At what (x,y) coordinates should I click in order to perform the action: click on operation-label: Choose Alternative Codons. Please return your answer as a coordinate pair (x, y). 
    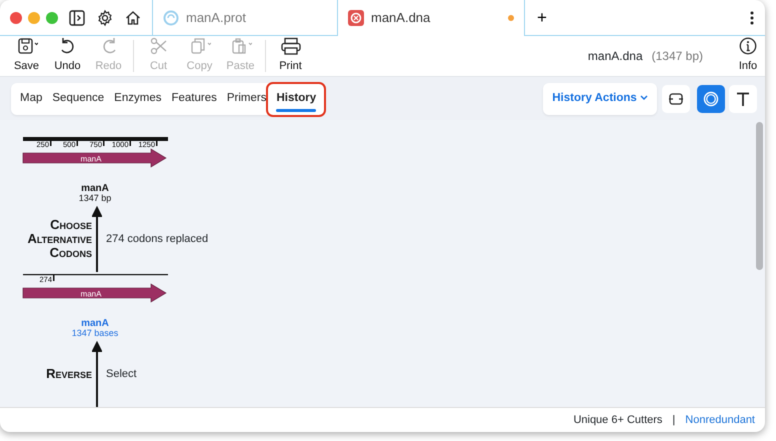
    Looking at the image, I should click on (59, 239).